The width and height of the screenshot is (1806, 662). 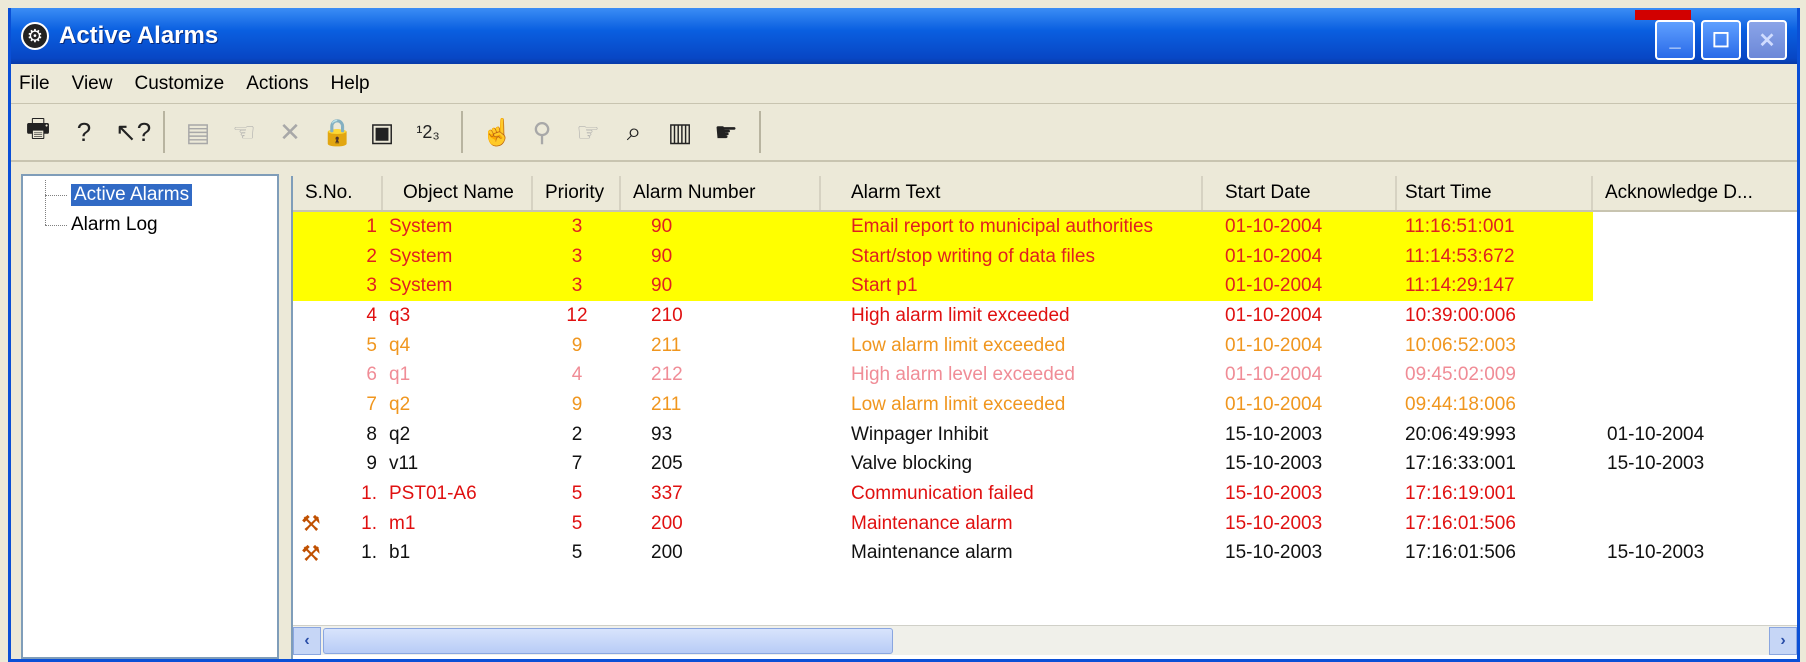 I want to click on cell-alarm-text-text: Winpager Inhibit, so click(x=920, y=434).